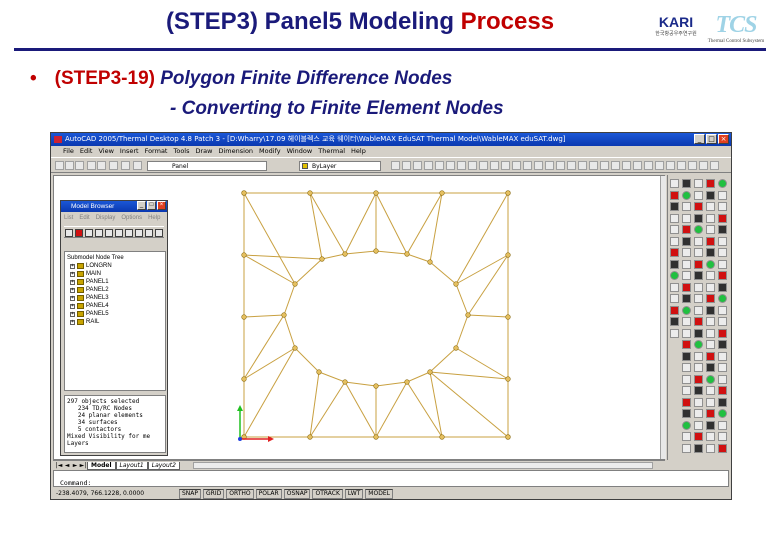 Image resolution: width=780 pixels, height=540 pixels. What do you see at coordinates (300, 151) in the screenshot?
I see `menu-window: Window` at bounding box center [300, 151].